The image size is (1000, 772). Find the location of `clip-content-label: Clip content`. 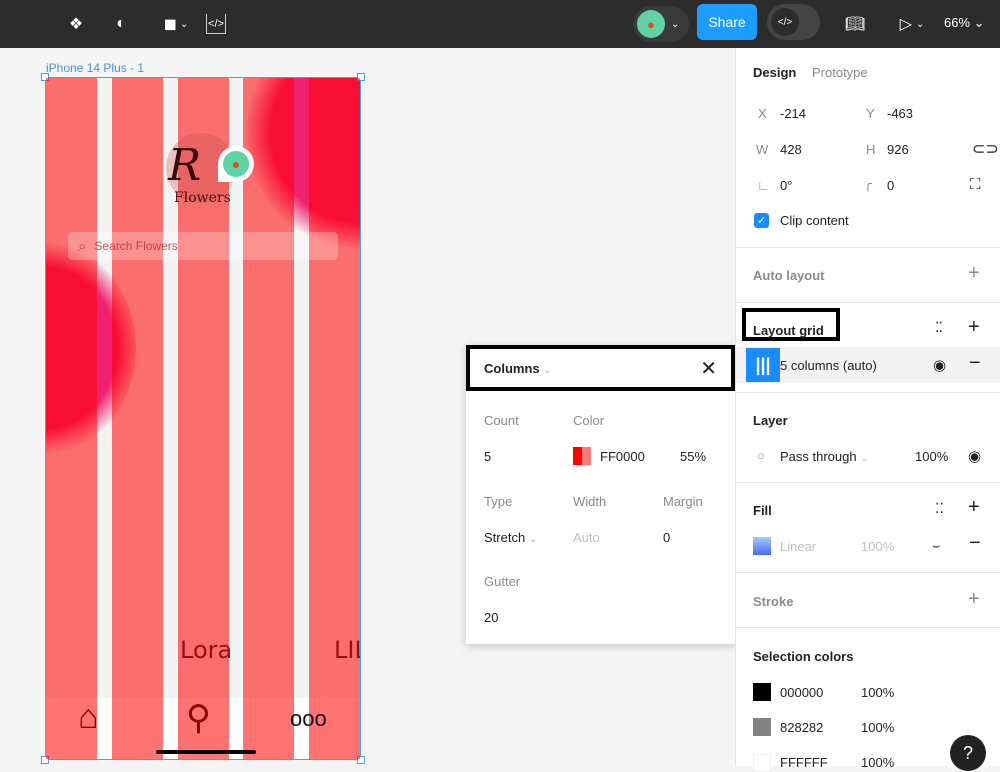

clip-content-label: Clip content is located at coordinates (814, 220).